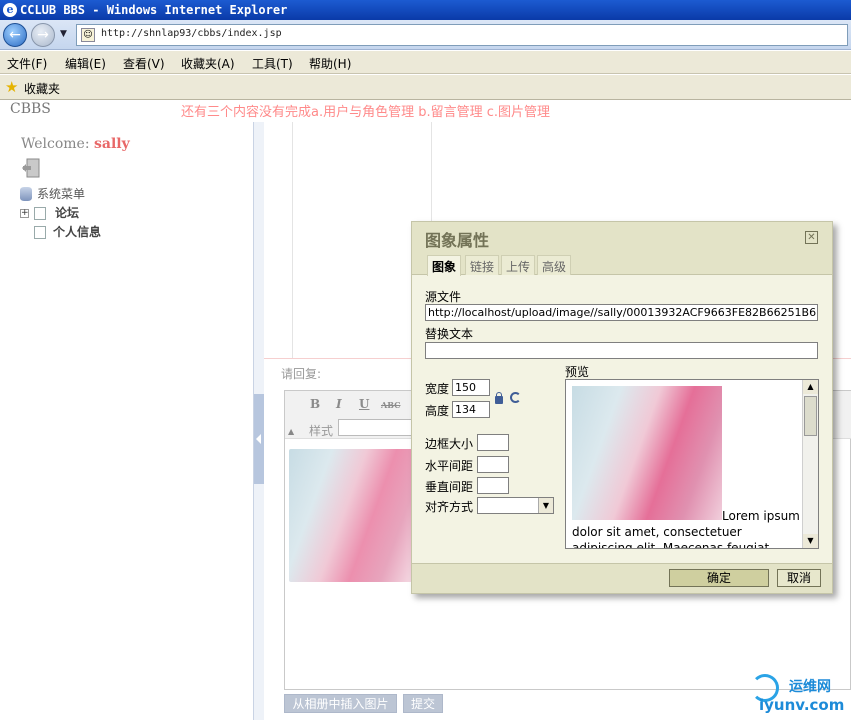 Image resolution: width=851 pixels, height=720 pixels. I want to click on expand-icon: +, so click(24, 213).